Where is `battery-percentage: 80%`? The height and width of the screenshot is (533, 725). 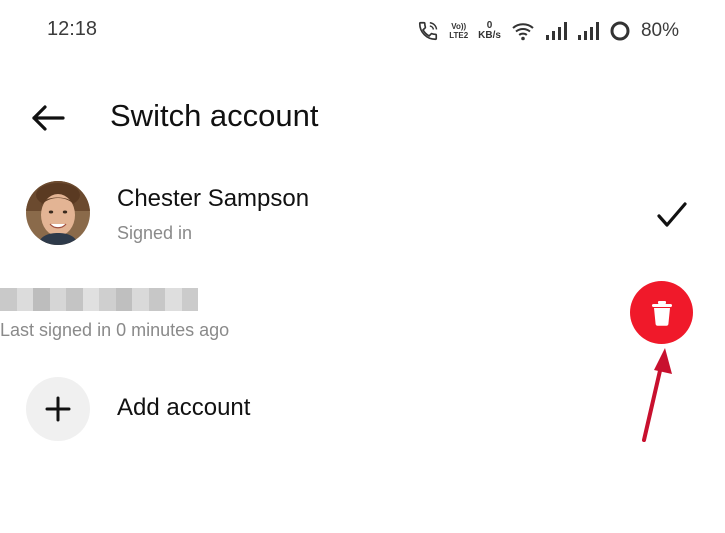 battery-percentage: 80% is located at coordinates (659, 30).